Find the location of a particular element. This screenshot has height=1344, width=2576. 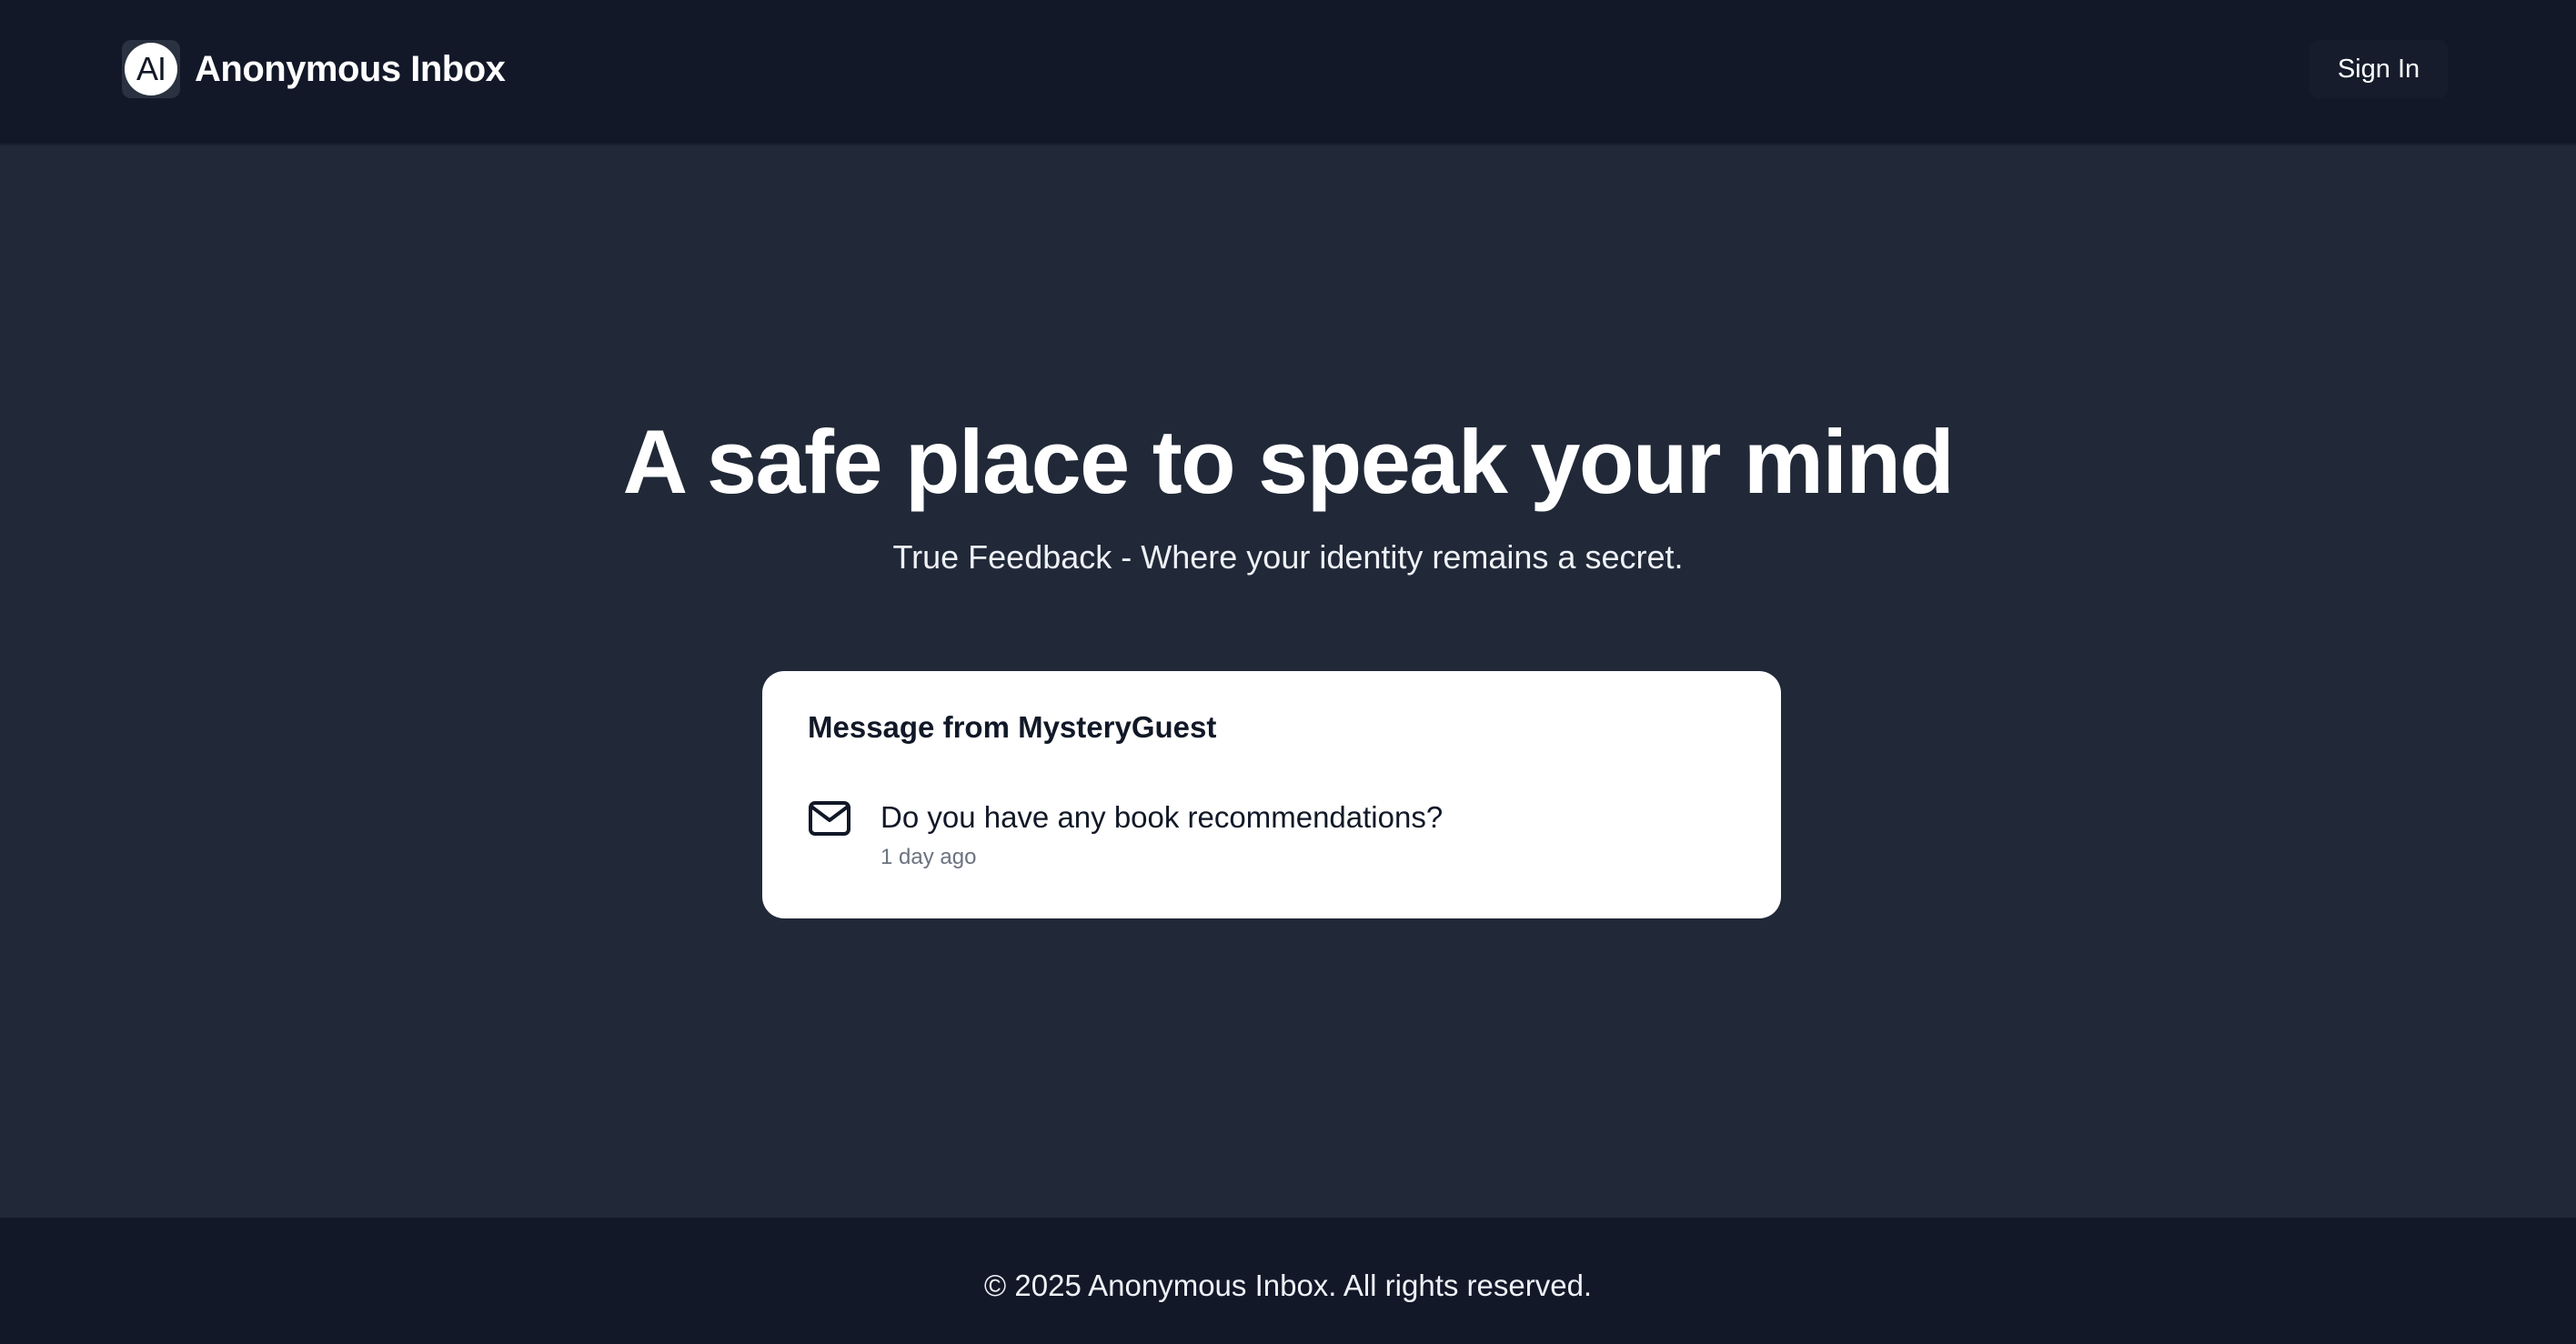

mail-icon is located at coordinates (829, 818).